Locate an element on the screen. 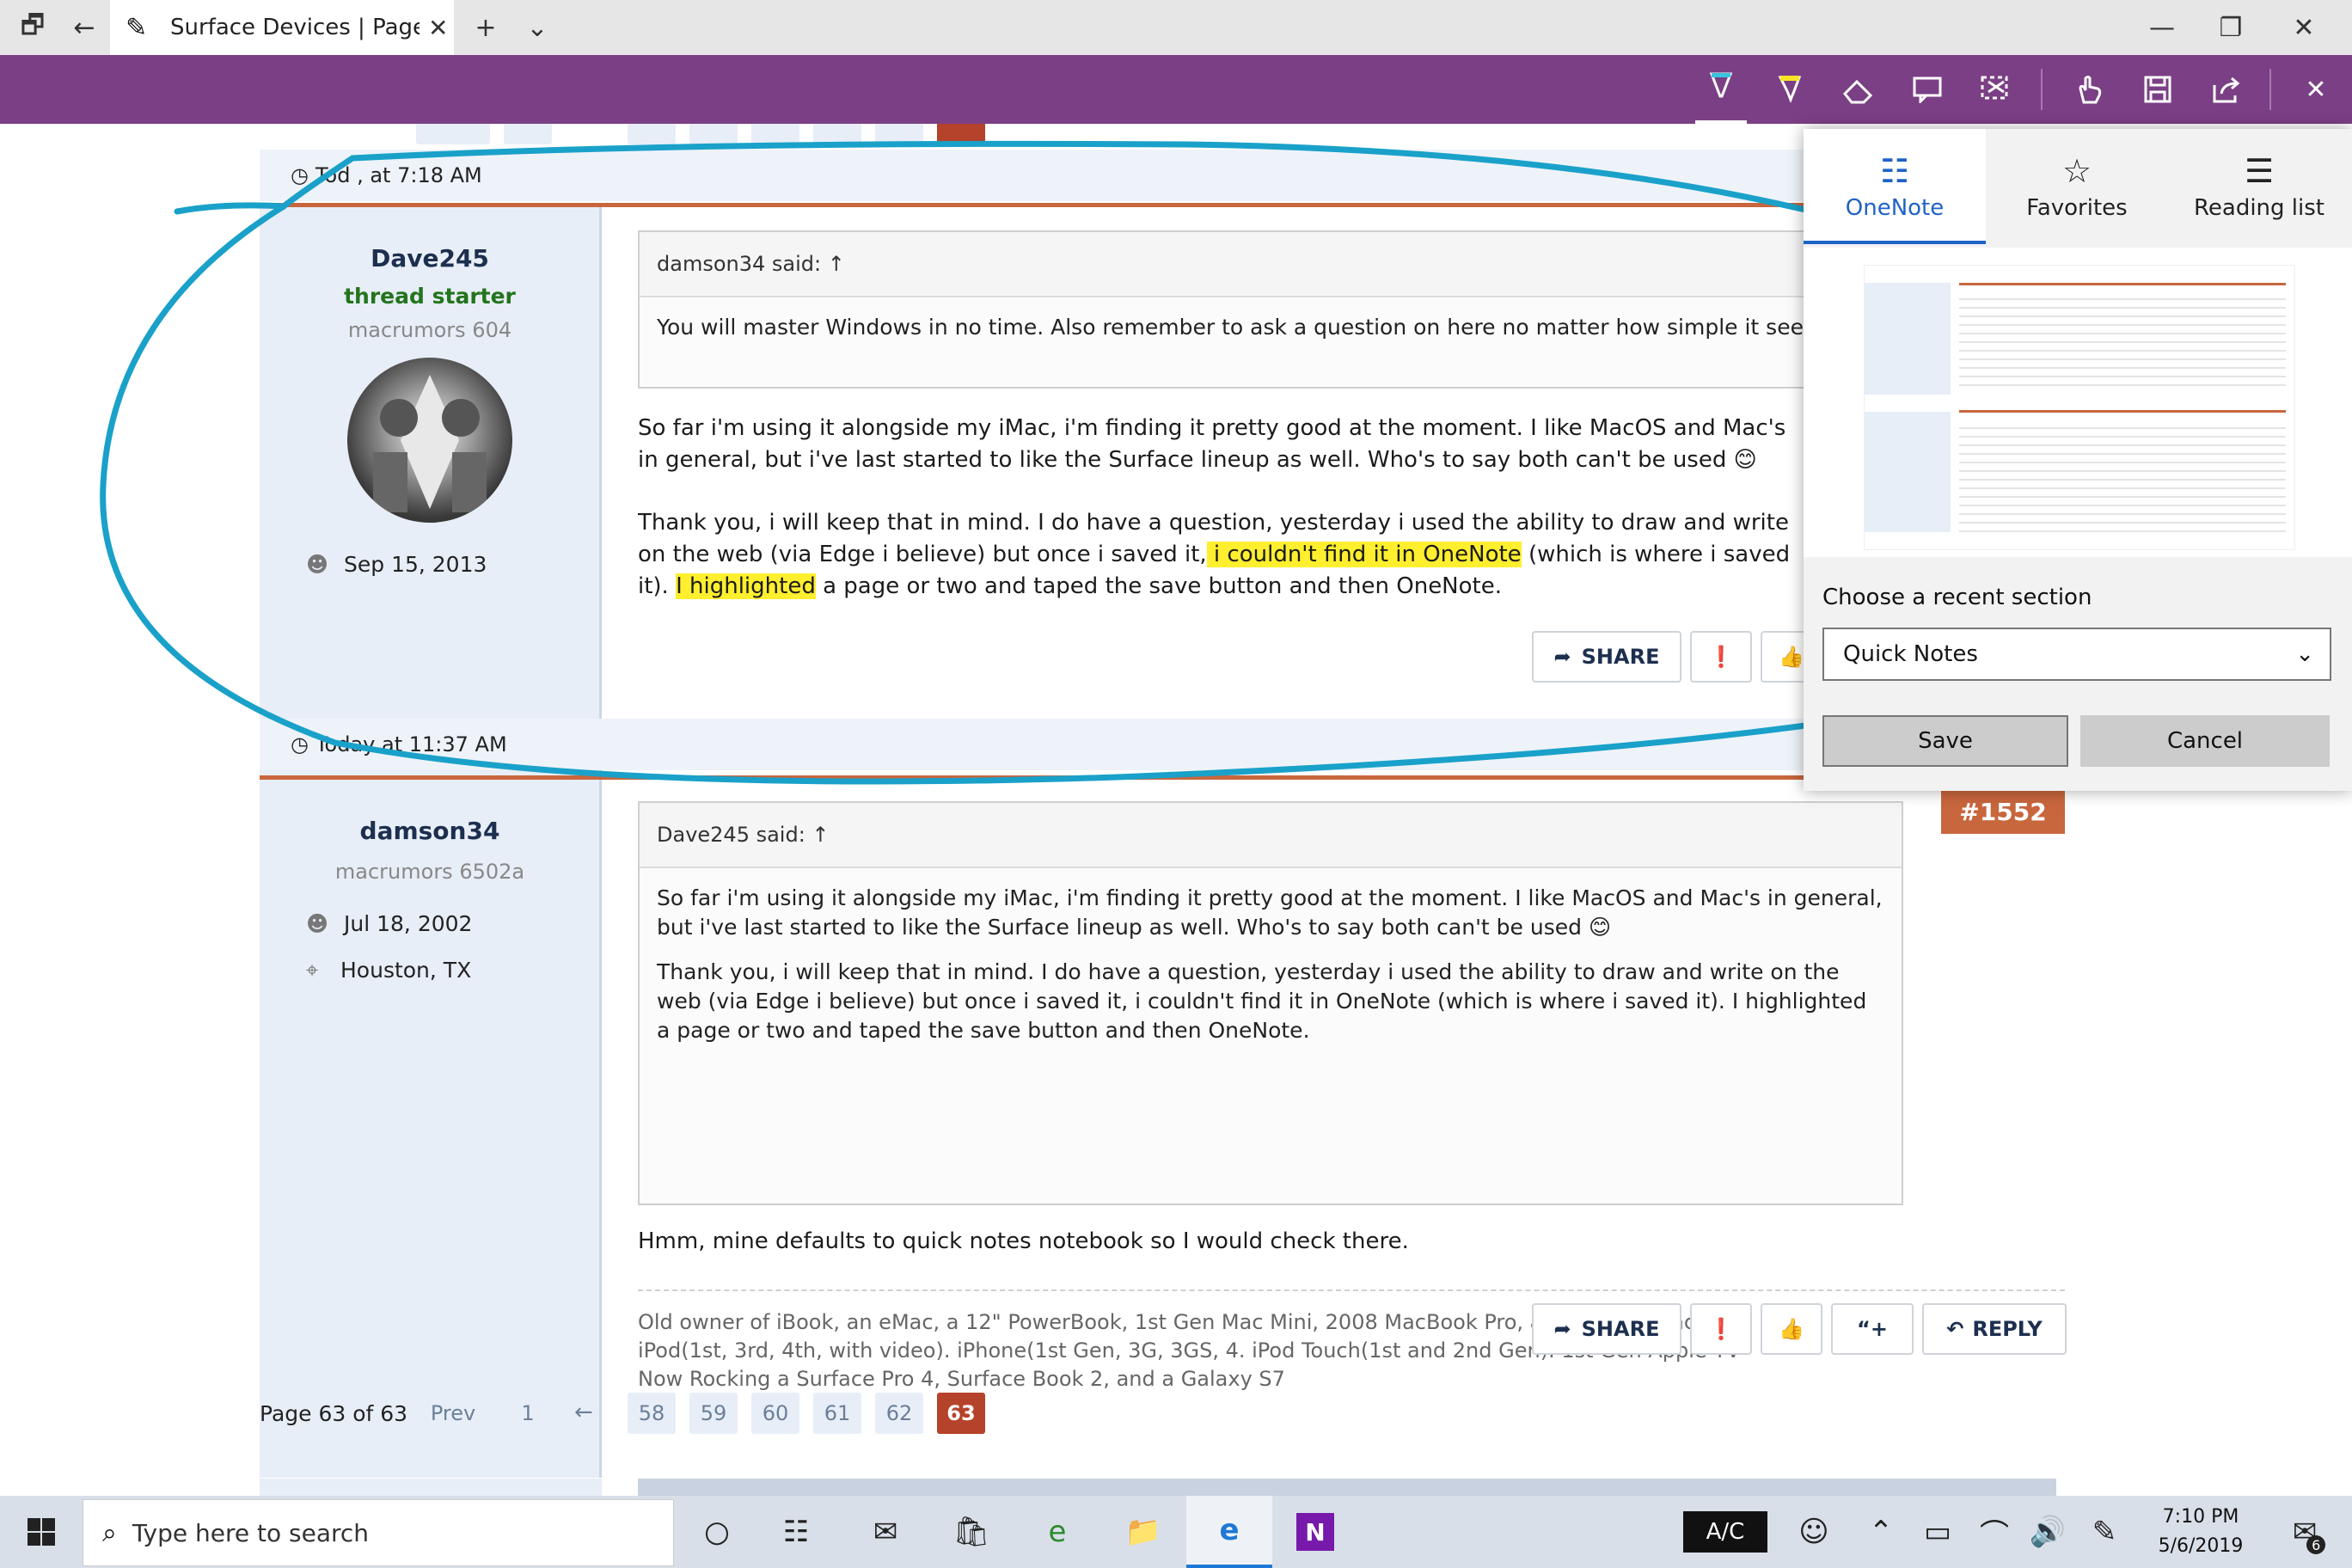  tab-reading-list: ☰ Reading list is located at coordinates (2259, 186).